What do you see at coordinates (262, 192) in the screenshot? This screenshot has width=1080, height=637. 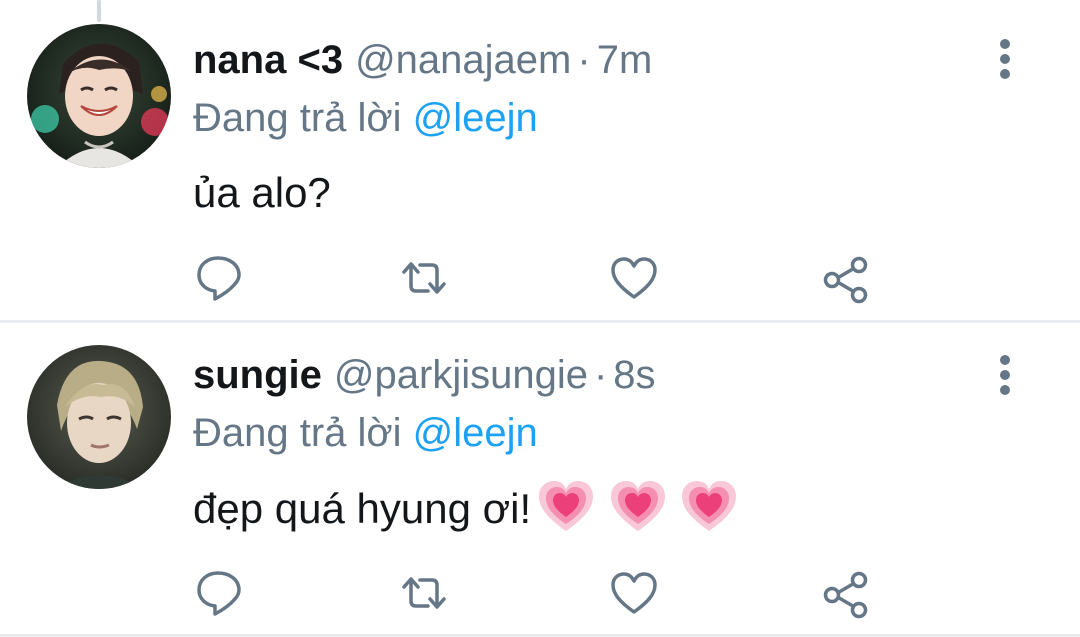 I see `tweet-text: ủa alo?` at bounding box center [262, 192].